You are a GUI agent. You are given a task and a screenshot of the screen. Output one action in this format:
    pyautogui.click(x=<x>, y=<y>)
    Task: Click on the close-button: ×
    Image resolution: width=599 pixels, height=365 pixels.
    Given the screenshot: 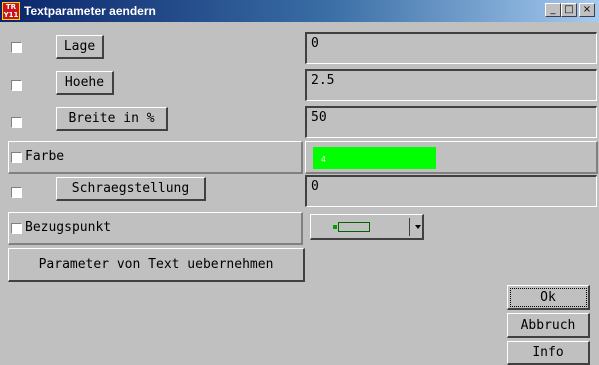 What is the action you would take?
    pyautogui.click(x=587, y=10)
    